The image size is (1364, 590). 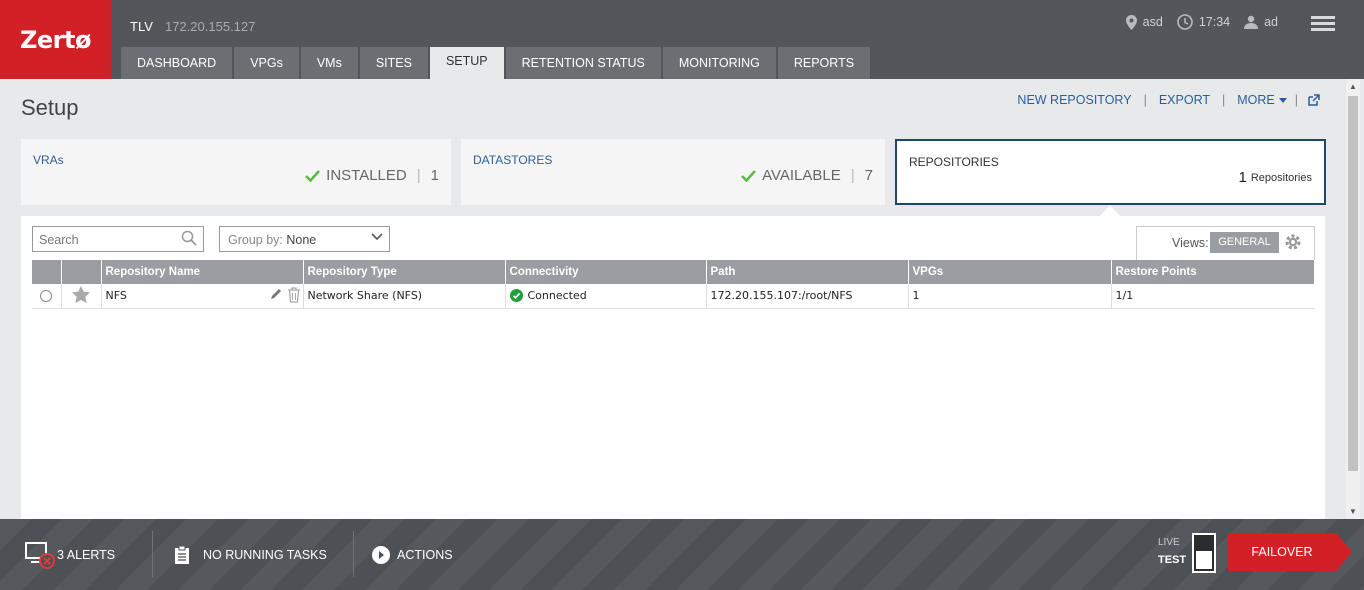 I want to click on star-icon, so click(x=81, y=294).